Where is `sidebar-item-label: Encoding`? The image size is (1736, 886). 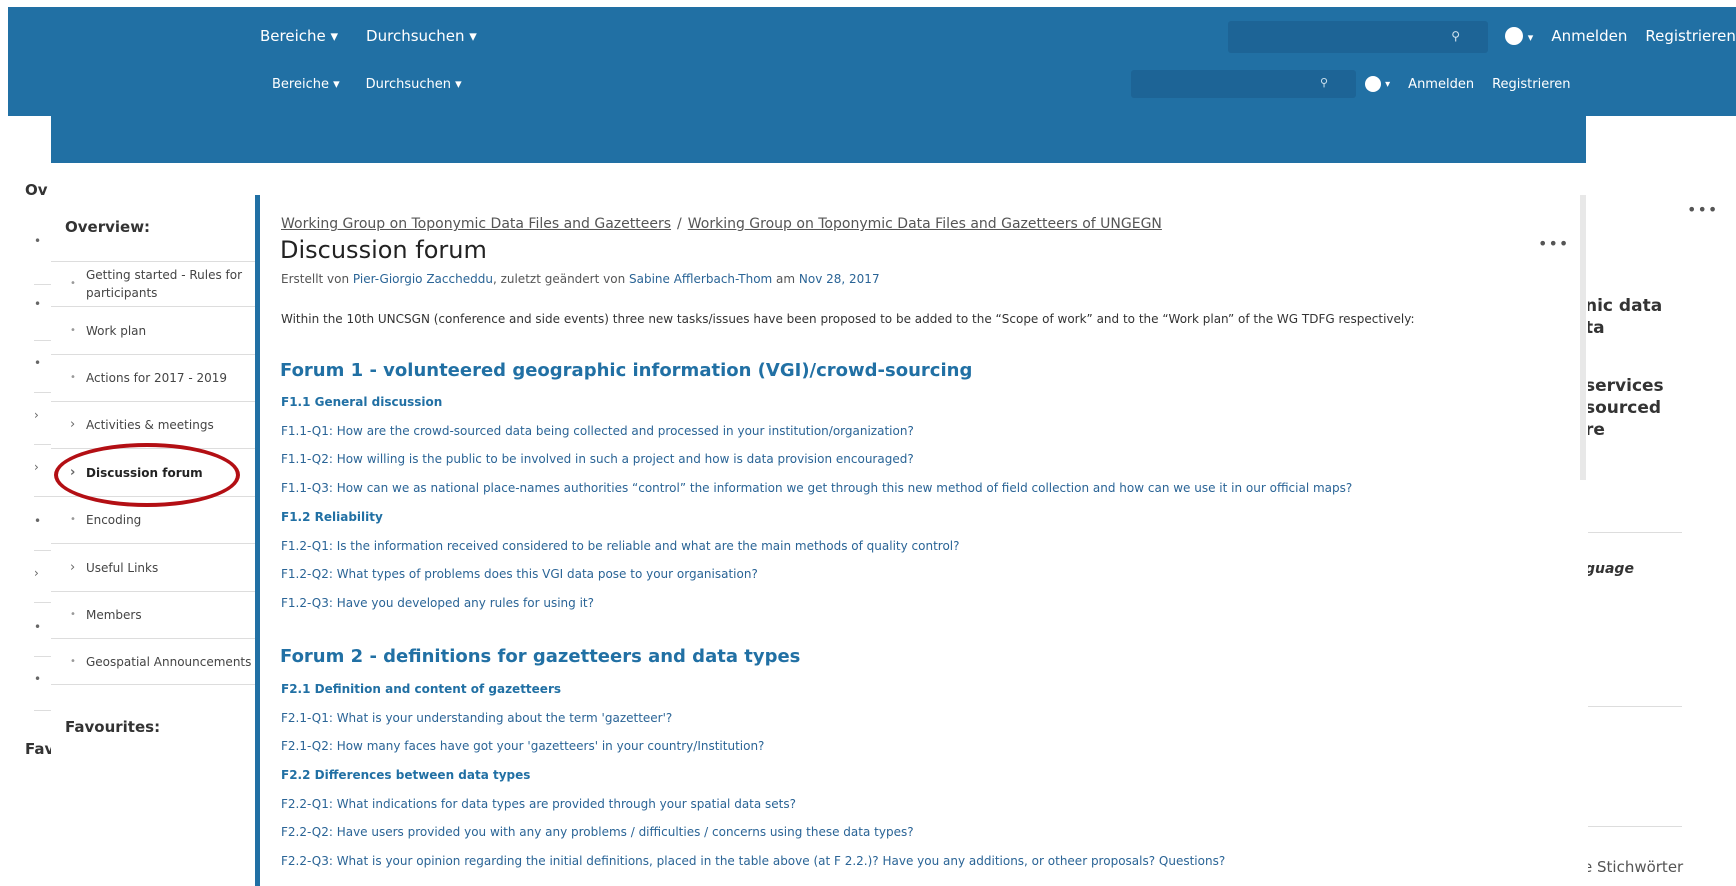 sidebar-item-label: Encoding is located at coordinates (114, 520).